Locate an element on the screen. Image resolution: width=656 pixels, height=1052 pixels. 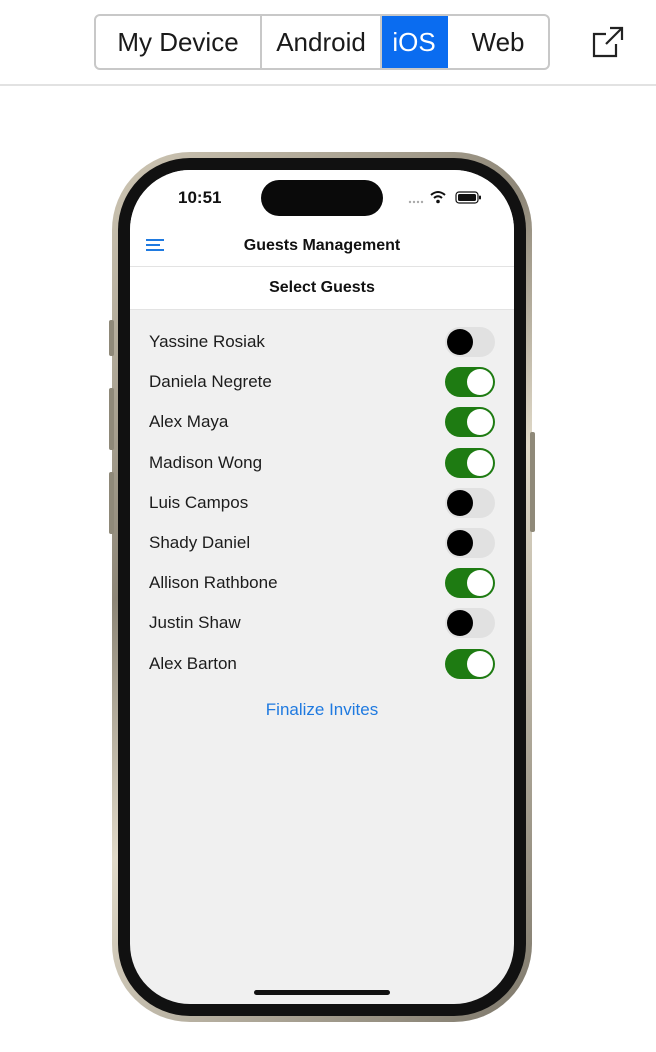
open-external-icon is located at coordinates (608, 42).